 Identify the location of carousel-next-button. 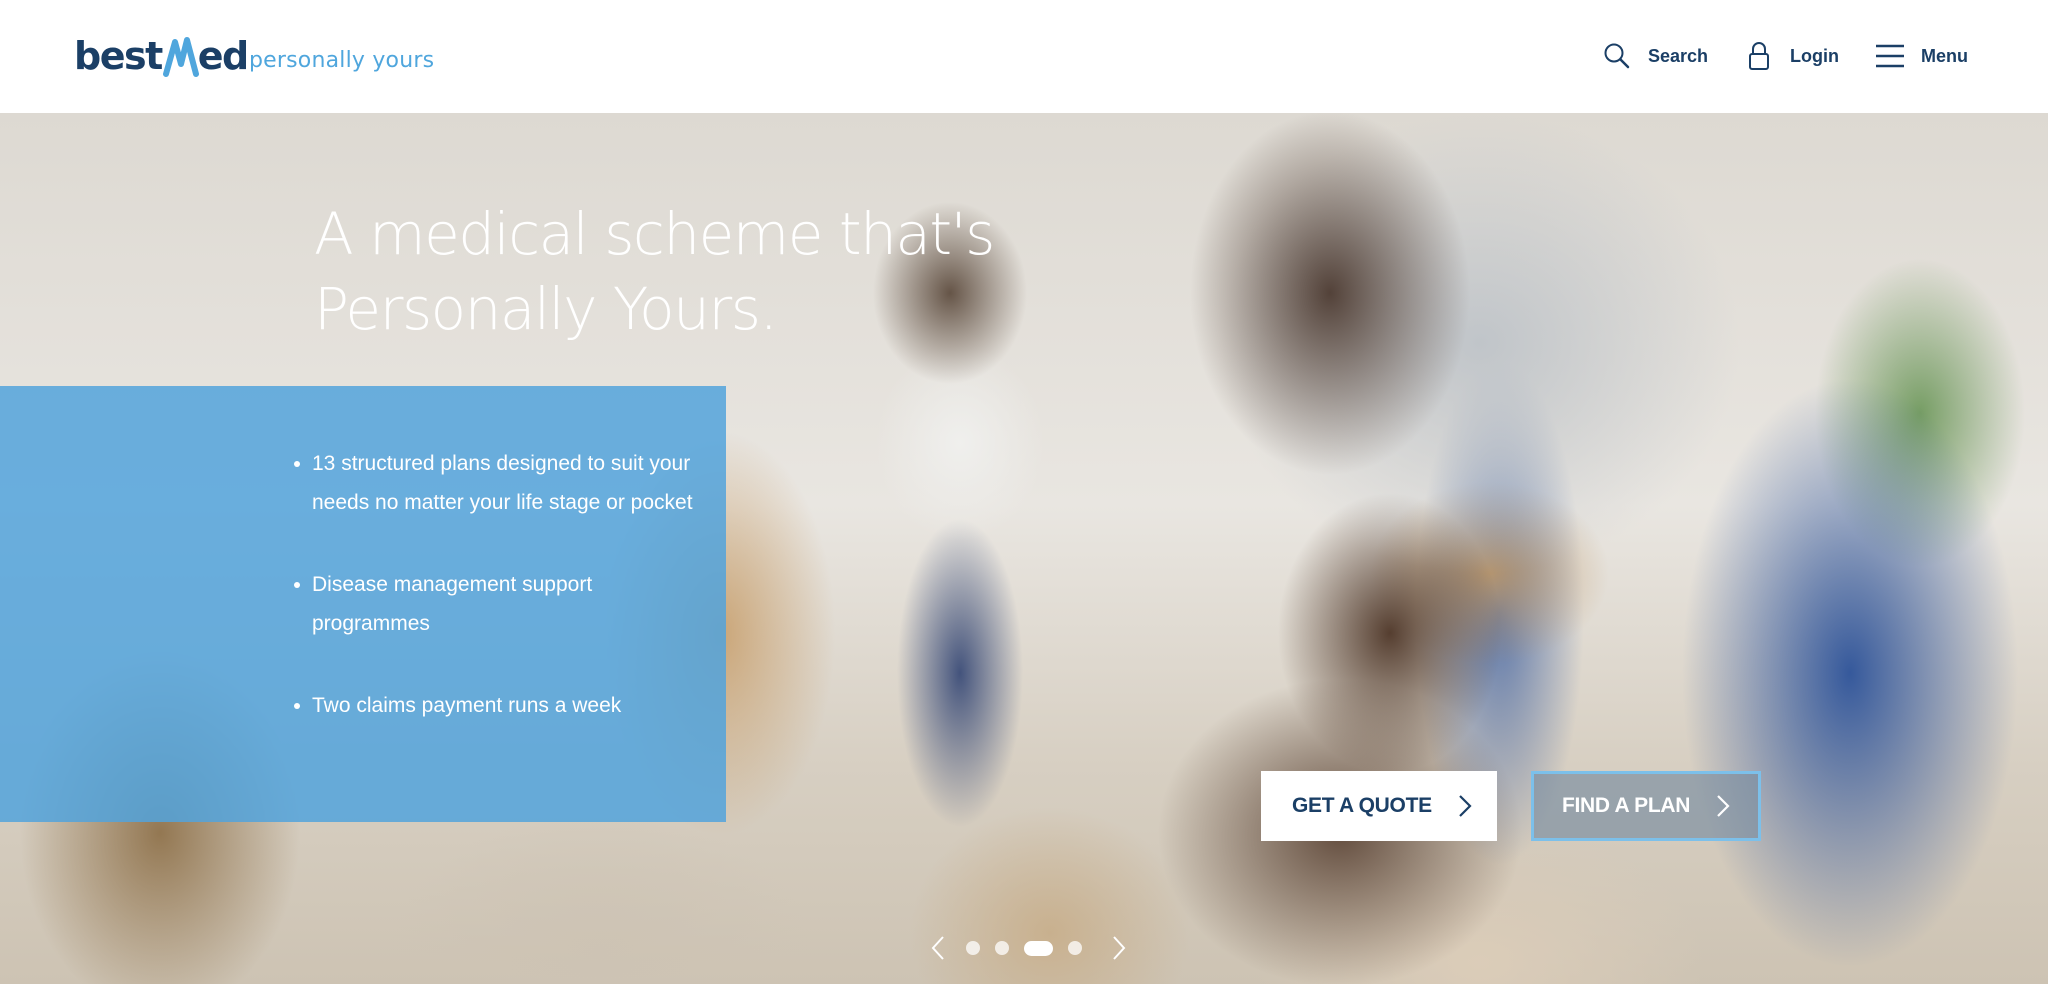
(1119, 948).